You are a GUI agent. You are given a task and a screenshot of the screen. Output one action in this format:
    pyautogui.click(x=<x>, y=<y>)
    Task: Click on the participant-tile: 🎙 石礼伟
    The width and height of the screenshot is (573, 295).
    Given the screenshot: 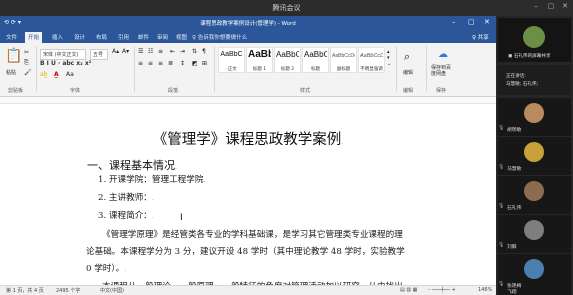 What is the action you would take?
    pyautogui.click(x=534, y=195)
    